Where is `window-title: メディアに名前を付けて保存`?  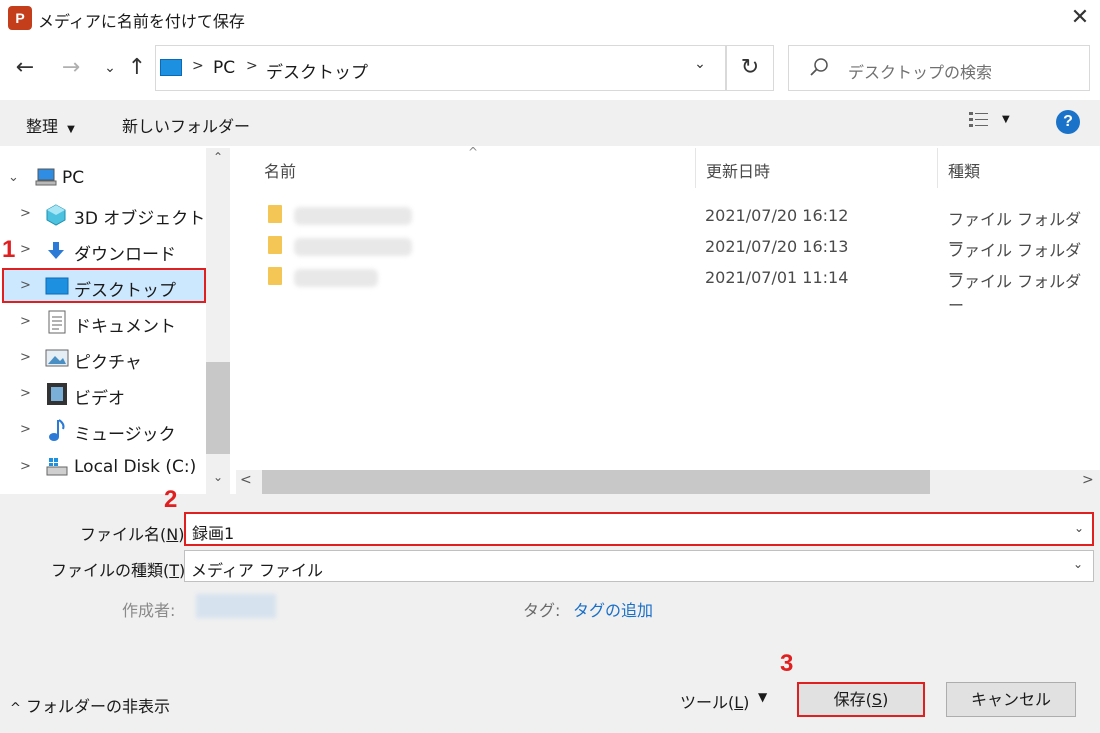 window-title: メディアに名前を付けて保存 is located at coordinates (141, 21).